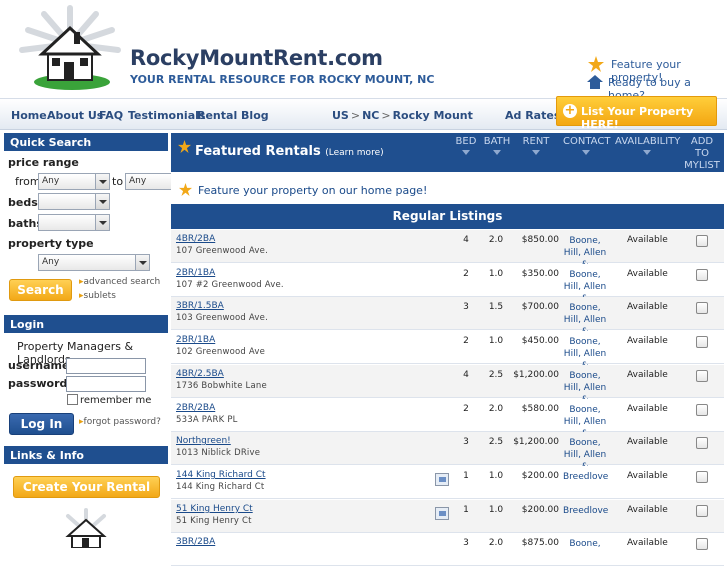 This screenshot has height=566, width=727. What do you see at coordinates (86, 324) in the screenshot?
I see `login-heading: Login` at bounding box center [86, 324].